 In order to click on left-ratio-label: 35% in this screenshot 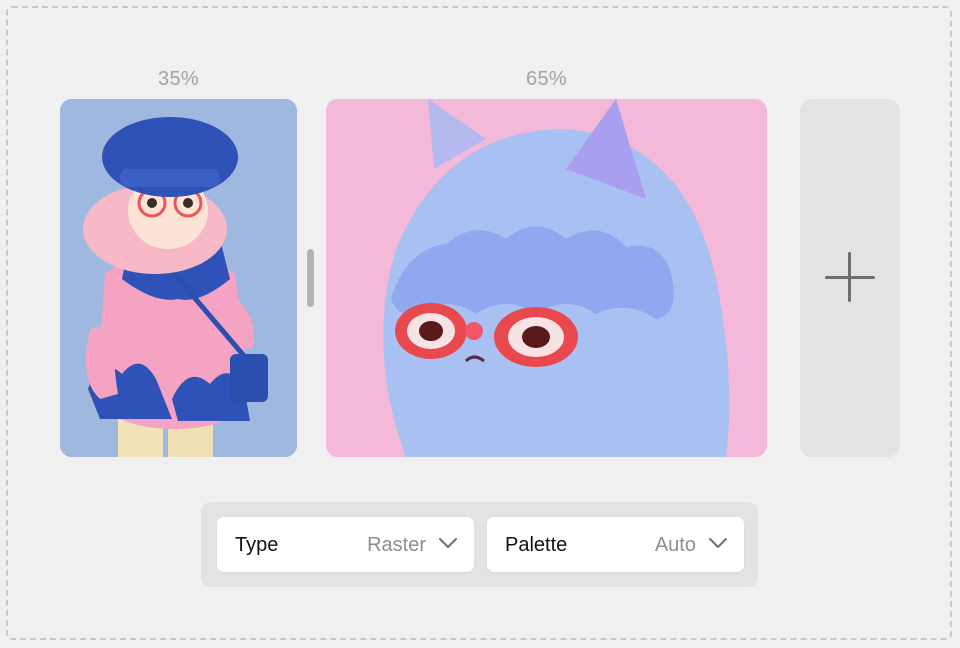, I will do `click(178, 79)`.